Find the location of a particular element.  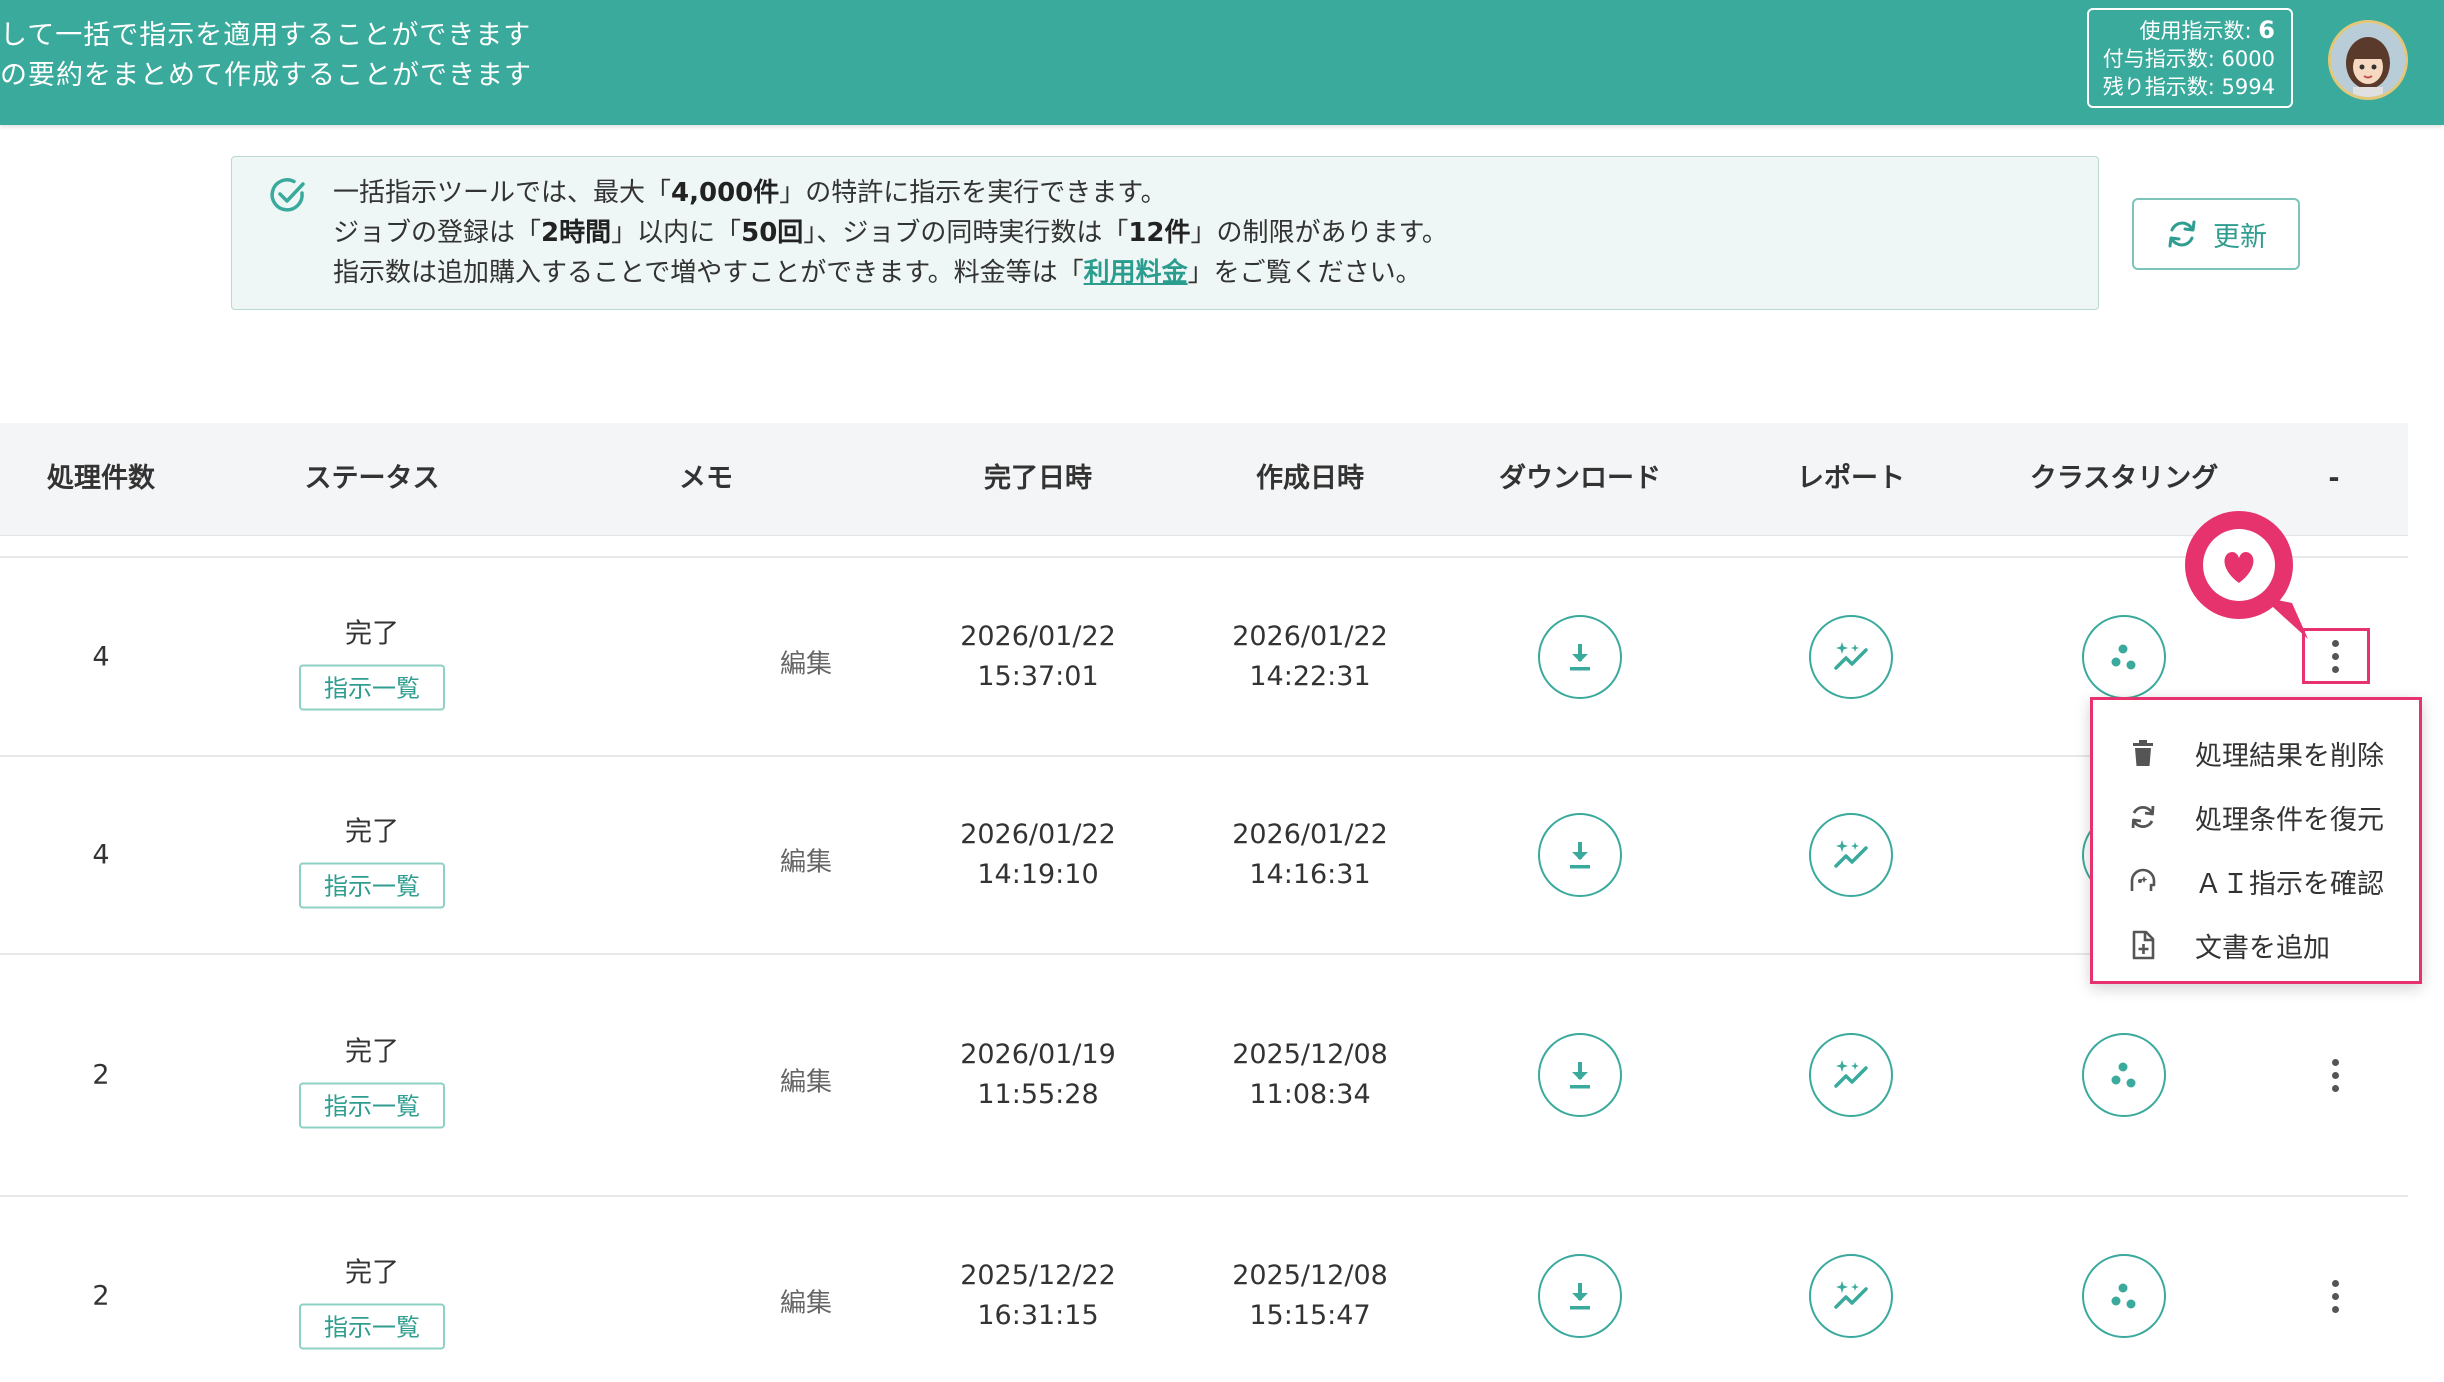

menu-label: 処理結果を削除 is located at coordinates (2289, 756).